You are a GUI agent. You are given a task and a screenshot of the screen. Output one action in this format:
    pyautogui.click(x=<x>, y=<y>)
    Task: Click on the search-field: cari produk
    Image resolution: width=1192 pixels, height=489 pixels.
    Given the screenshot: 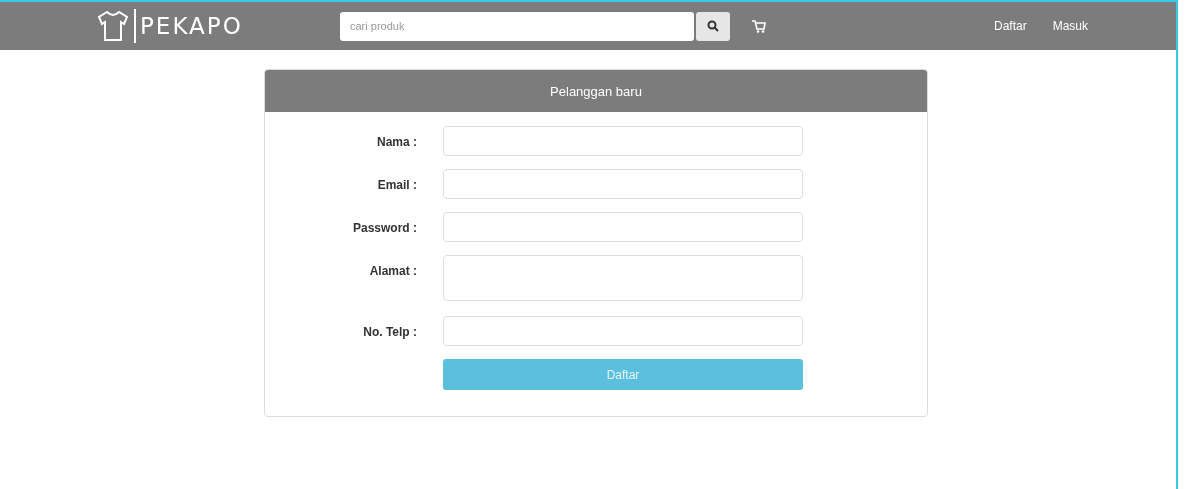 What is the action you would take?
    pyautogui.click(x=517, y=26)
    